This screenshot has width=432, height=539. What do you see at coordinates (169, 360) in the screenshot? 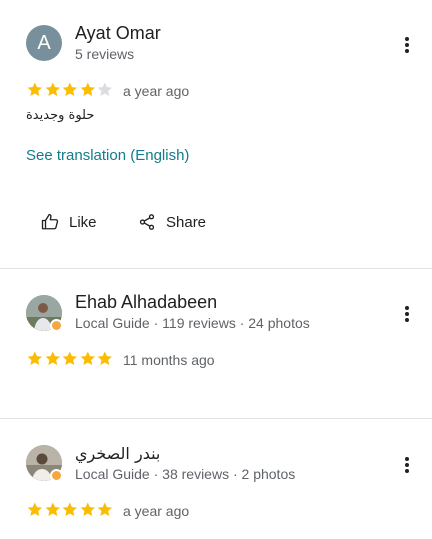
I see `review-date: 11 months ago` at bounding box center [169, 360].